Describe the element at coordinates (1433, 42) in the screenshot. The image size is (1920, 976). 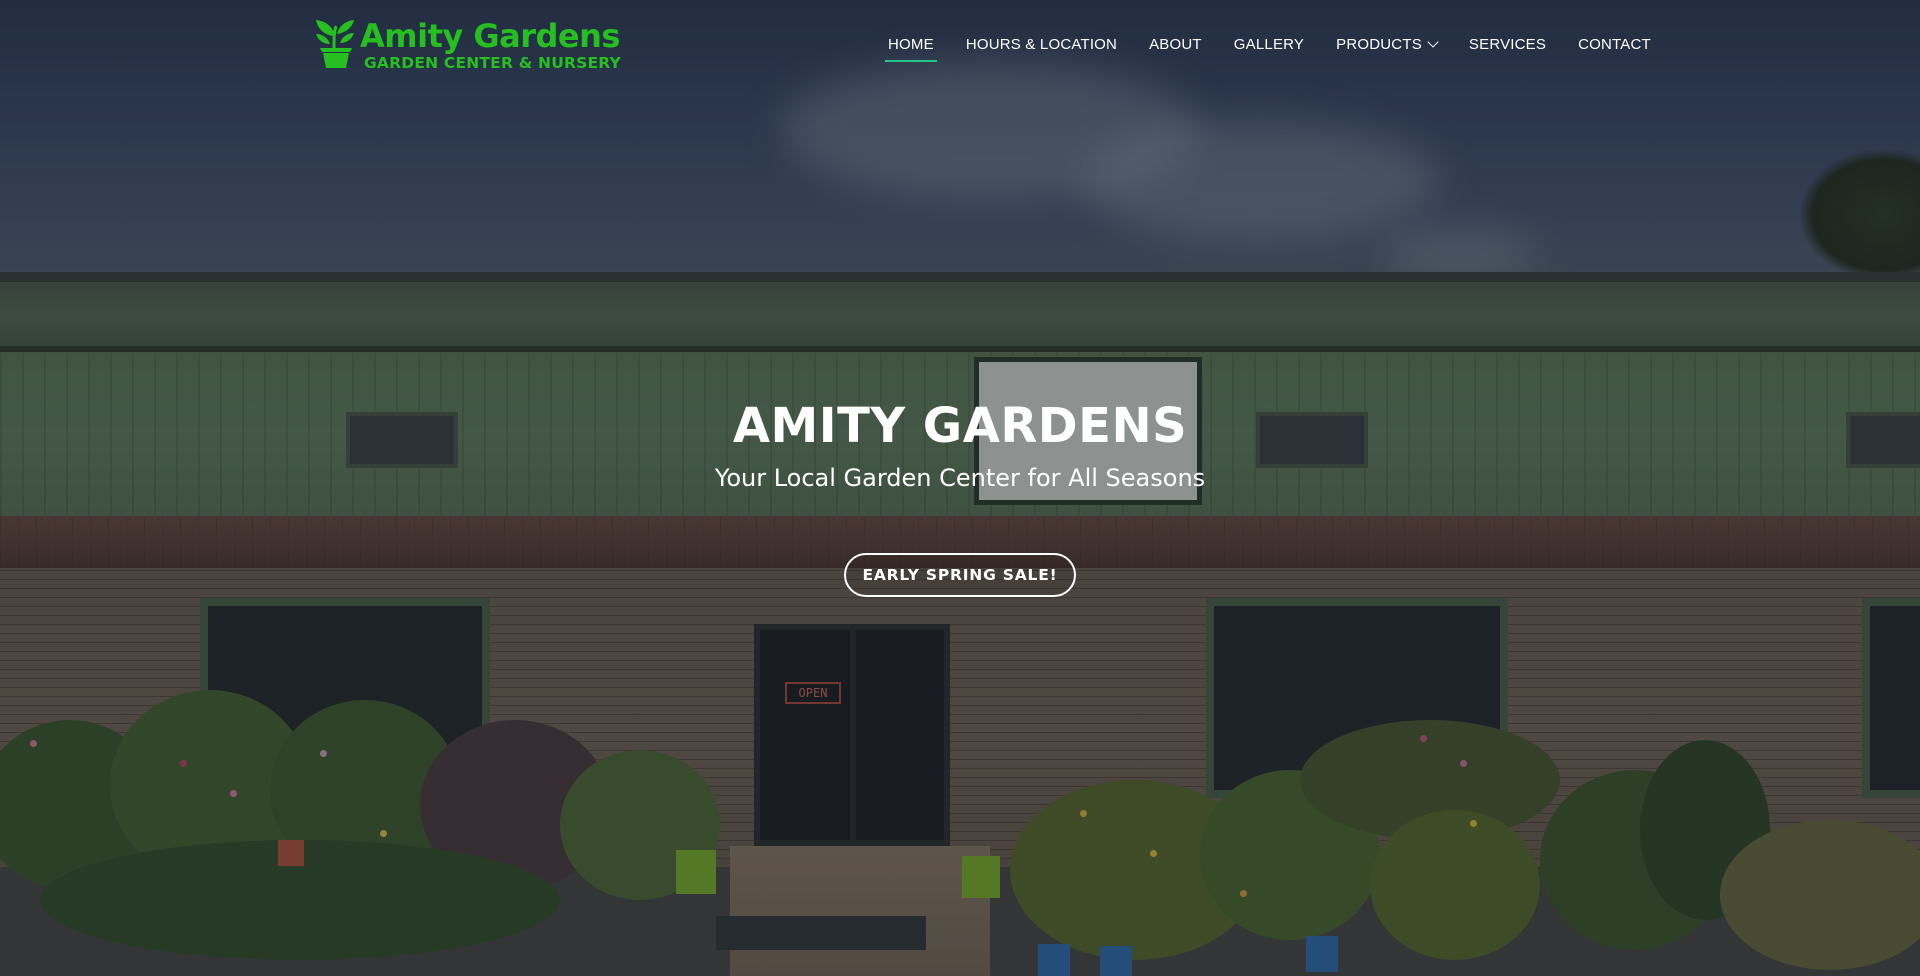
I see `chevron-down-icon` at that location.